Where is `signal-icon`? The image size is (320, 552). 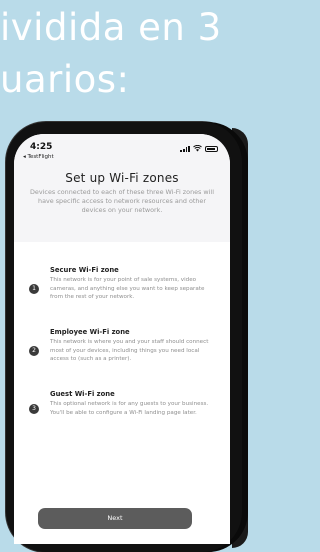 signal-icon is located at coordinates (185, 148).